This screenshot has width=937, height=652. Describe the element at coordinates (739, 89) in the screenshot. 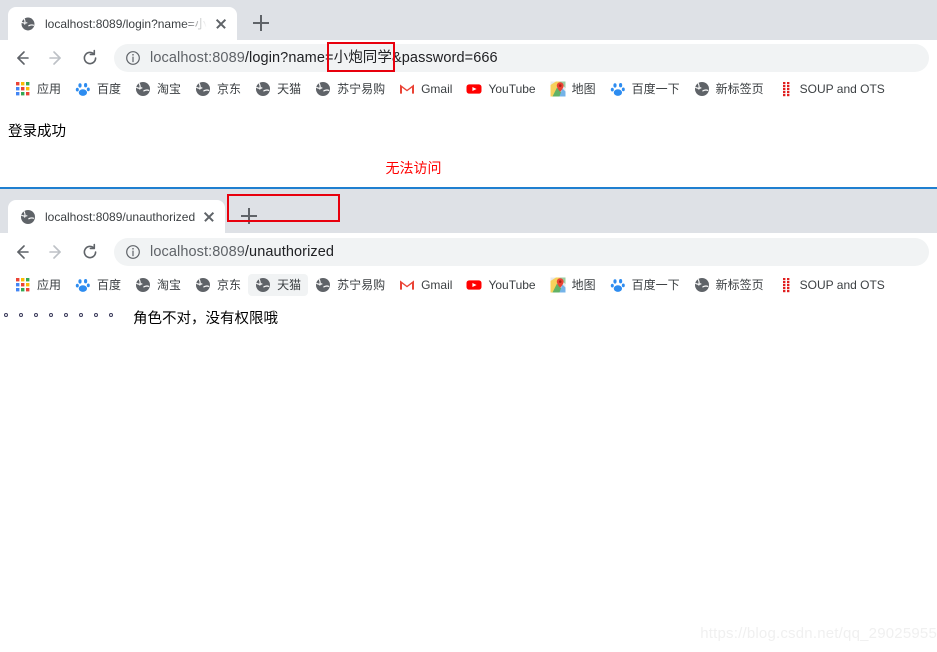

I see `bookmark-label: 新标签页` at that location.